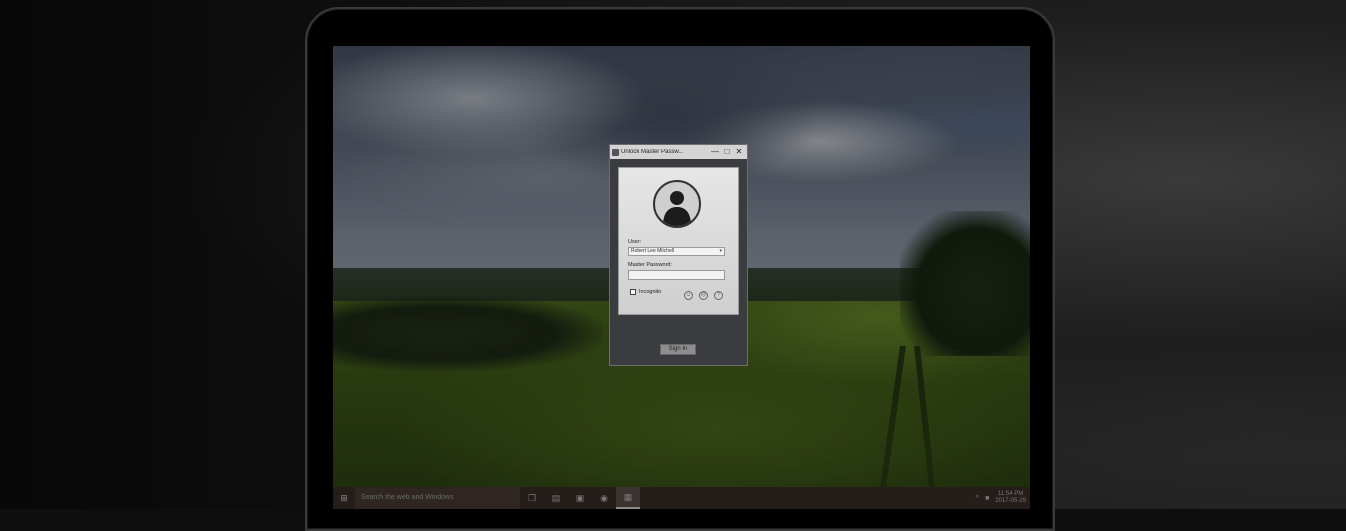 The image size is (1346, 531). I want to click on password-input, so click(676, 275).